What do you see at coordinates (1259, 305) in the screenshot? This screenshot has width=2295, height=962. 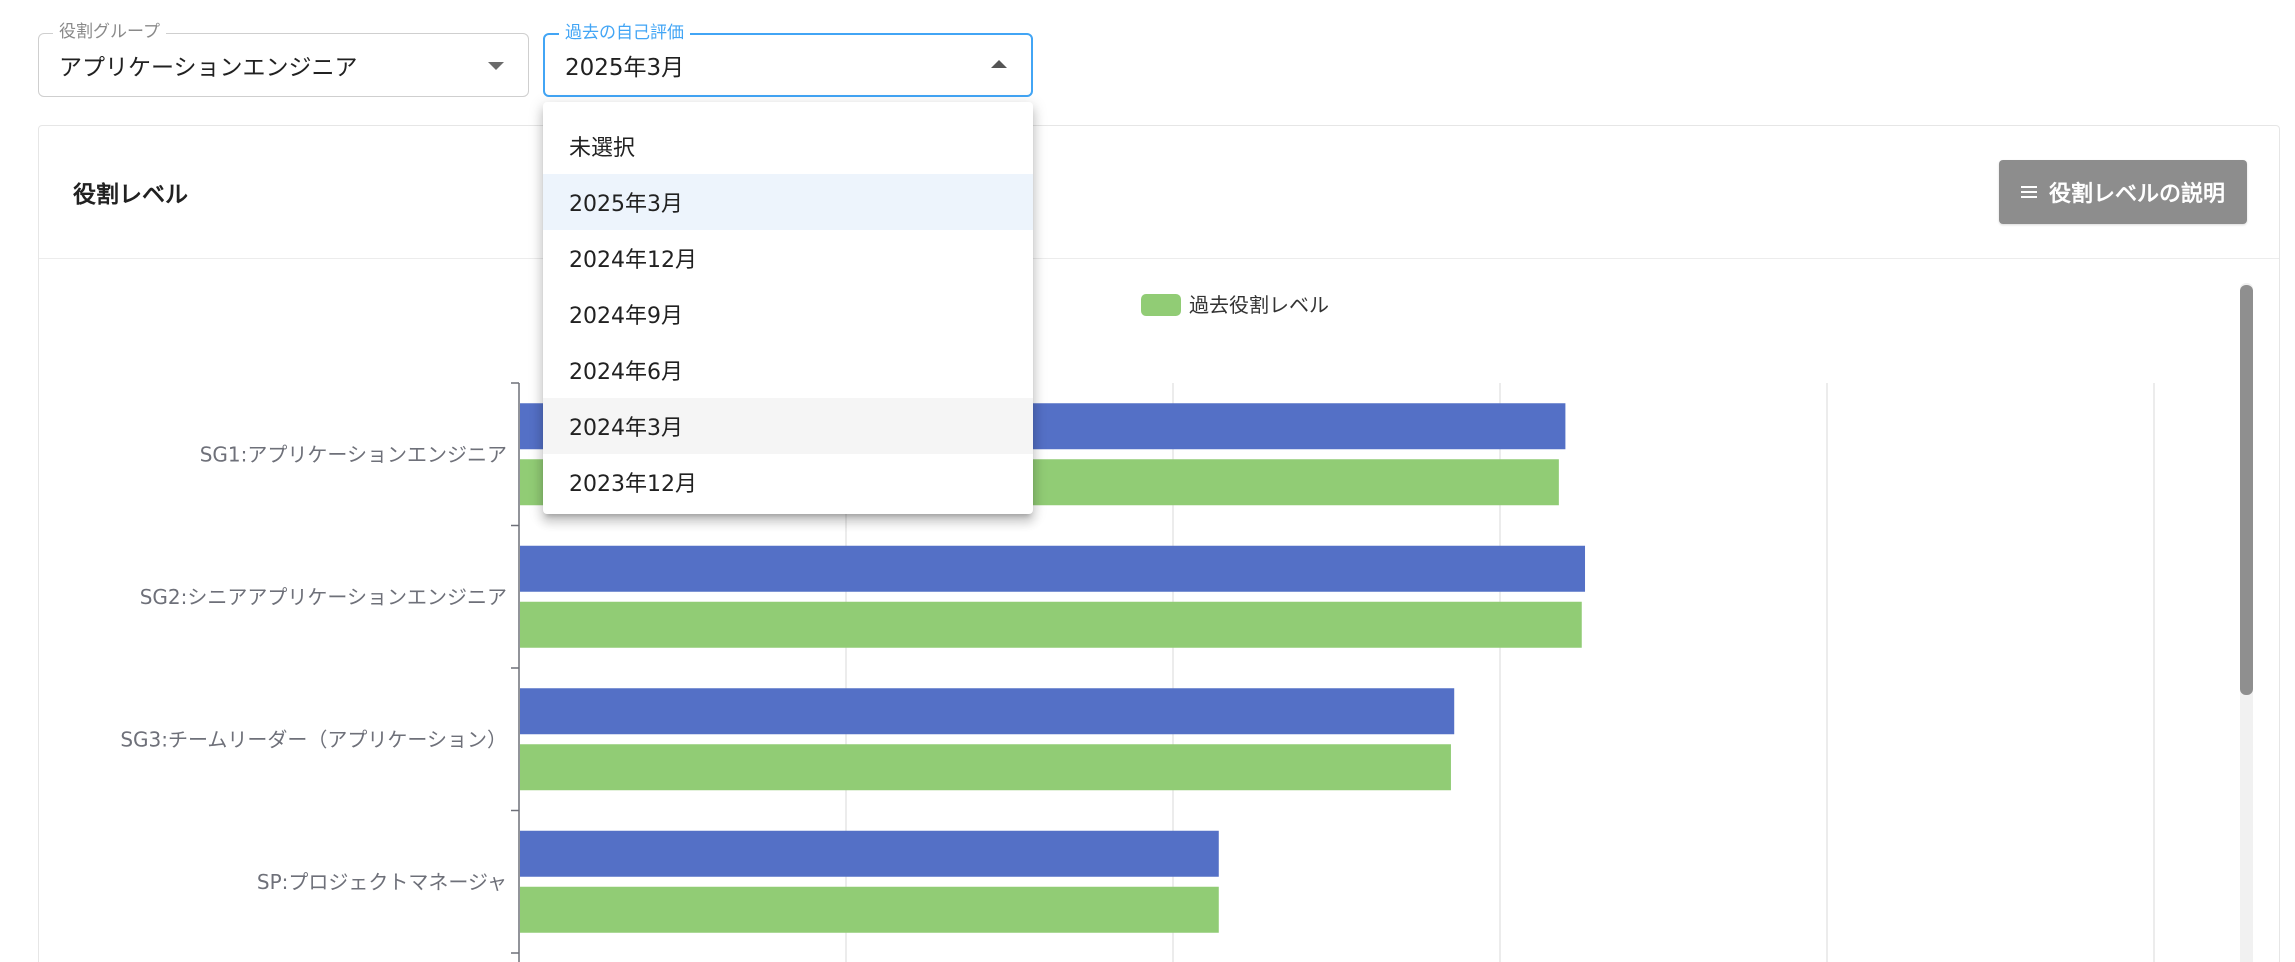 I see `legend-label: 過去役割レベル` at bounding box center [1259, 305].